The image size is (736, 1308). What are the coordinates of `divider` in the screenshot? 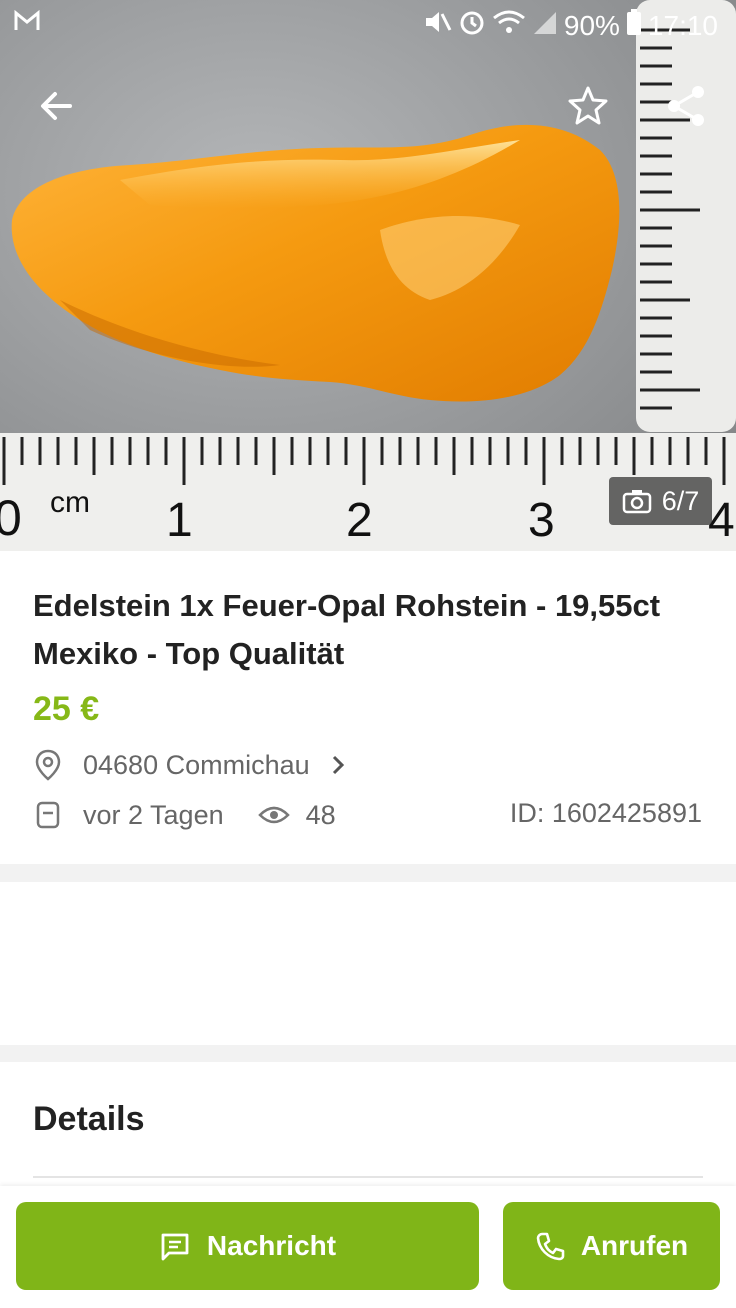 It's located at (368, 1177).